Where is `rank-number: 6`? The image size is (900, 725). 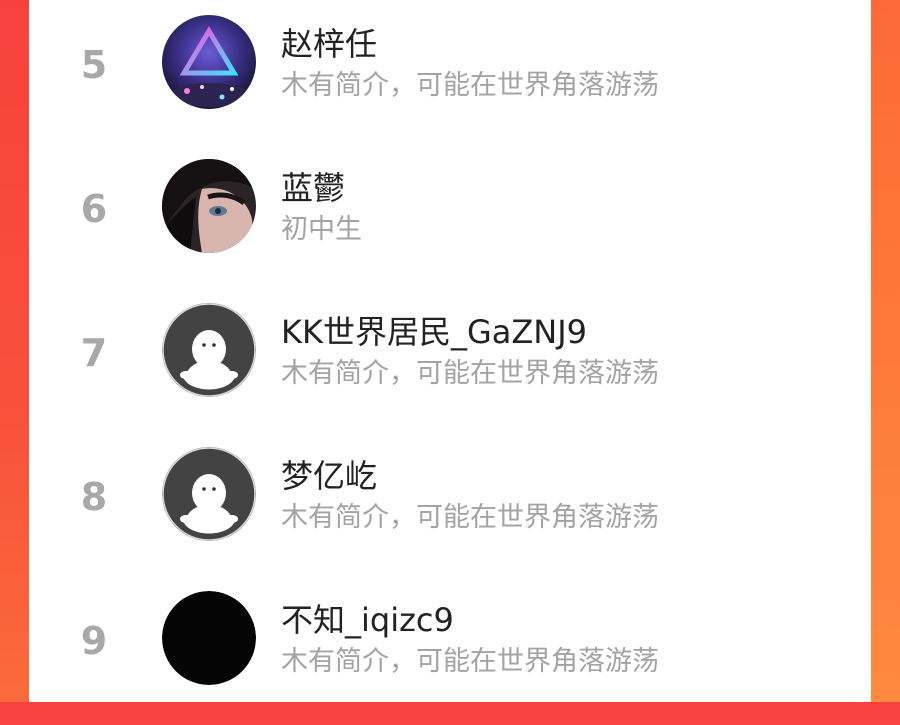
rank-number: 6 is located at coordinates (94, 209).